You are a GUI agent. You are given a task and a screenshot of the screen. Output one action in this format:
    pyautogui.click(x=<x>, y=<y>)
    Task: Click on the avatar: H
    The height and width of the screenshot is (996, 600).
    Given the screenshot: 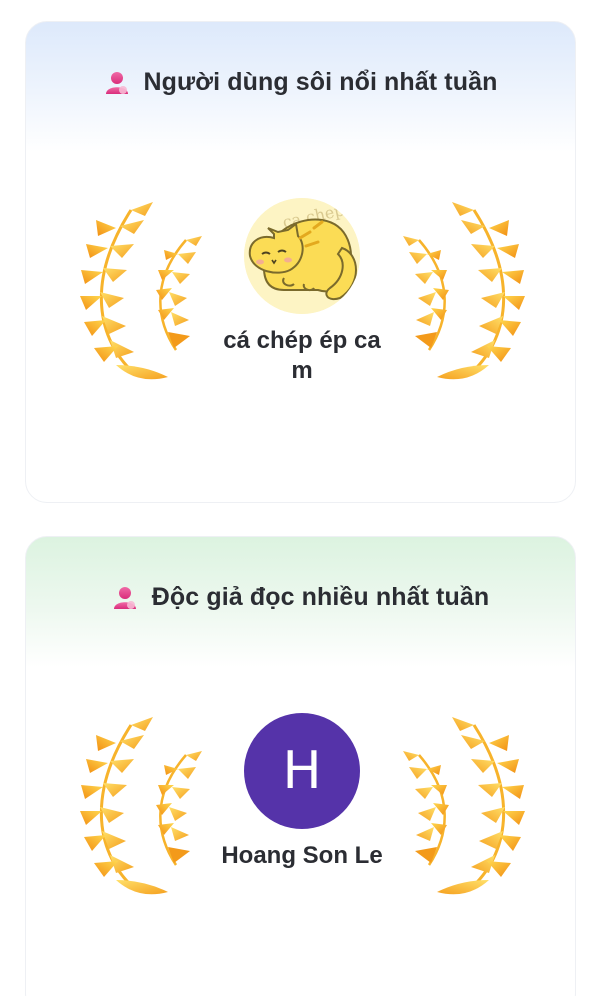 What is the action you would take?
    pyautogui.click(x=302, y=771)
    